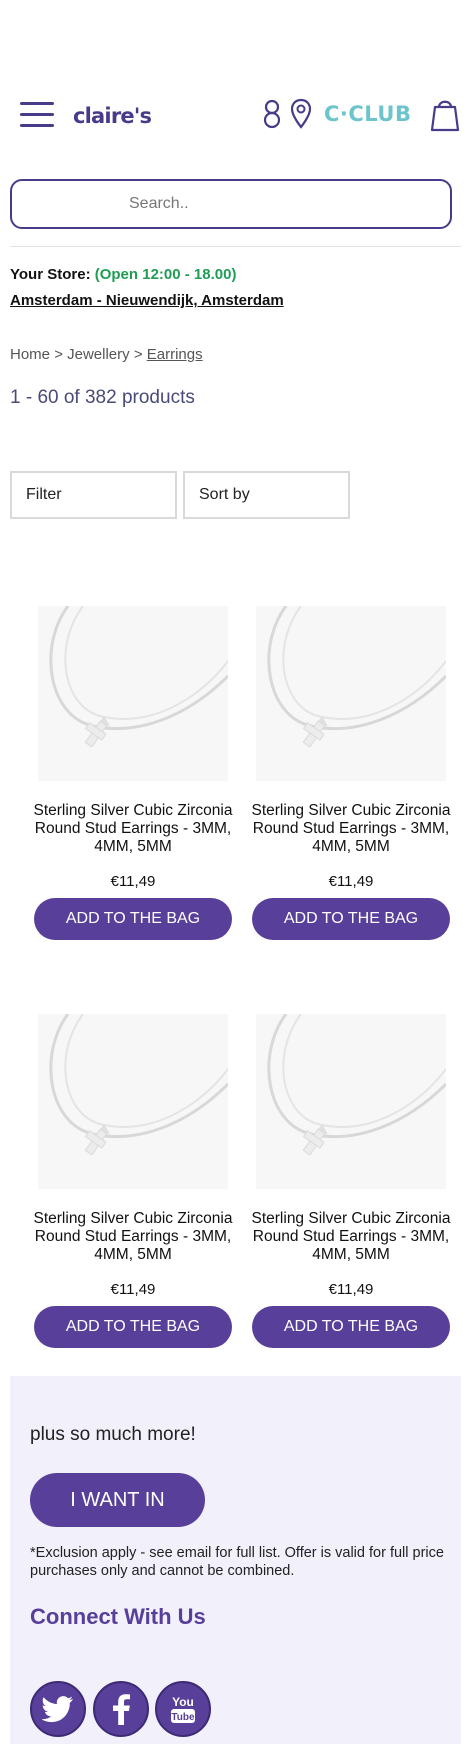 Image resolution: width=474 pixels, height=1744 pixels. Describe the element at coordinates (266, 495) in the screenshot. I see `sort-by-button: Sort by` at that location.